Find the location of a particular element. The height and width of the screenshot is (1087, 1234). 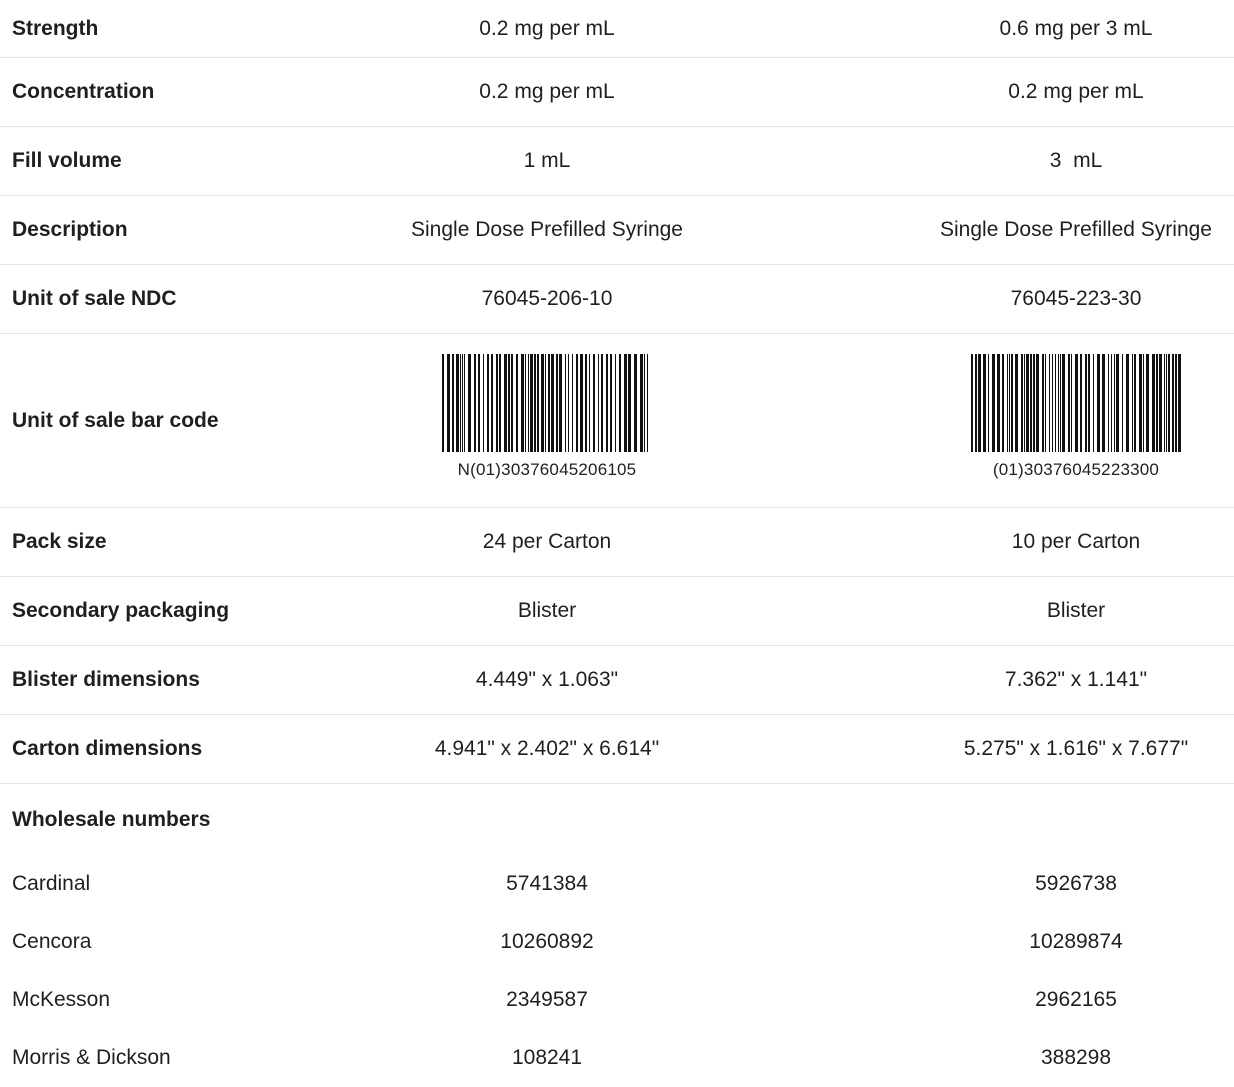

value-col1: 76045-206-10 is located at coordinates (547, 298).